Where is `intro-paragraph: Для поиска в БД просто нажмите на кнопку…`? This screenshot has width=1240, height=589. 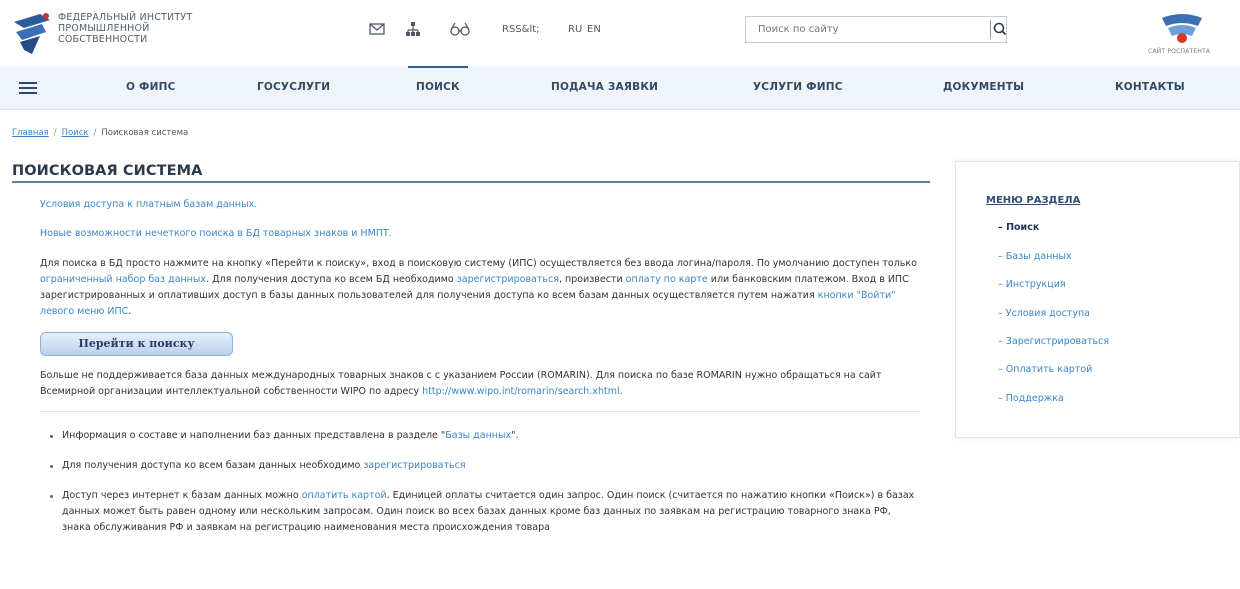
intro-paragraph: Для поиска в БД просто нажмите на кнопку… is located at coordinates (478, 287).